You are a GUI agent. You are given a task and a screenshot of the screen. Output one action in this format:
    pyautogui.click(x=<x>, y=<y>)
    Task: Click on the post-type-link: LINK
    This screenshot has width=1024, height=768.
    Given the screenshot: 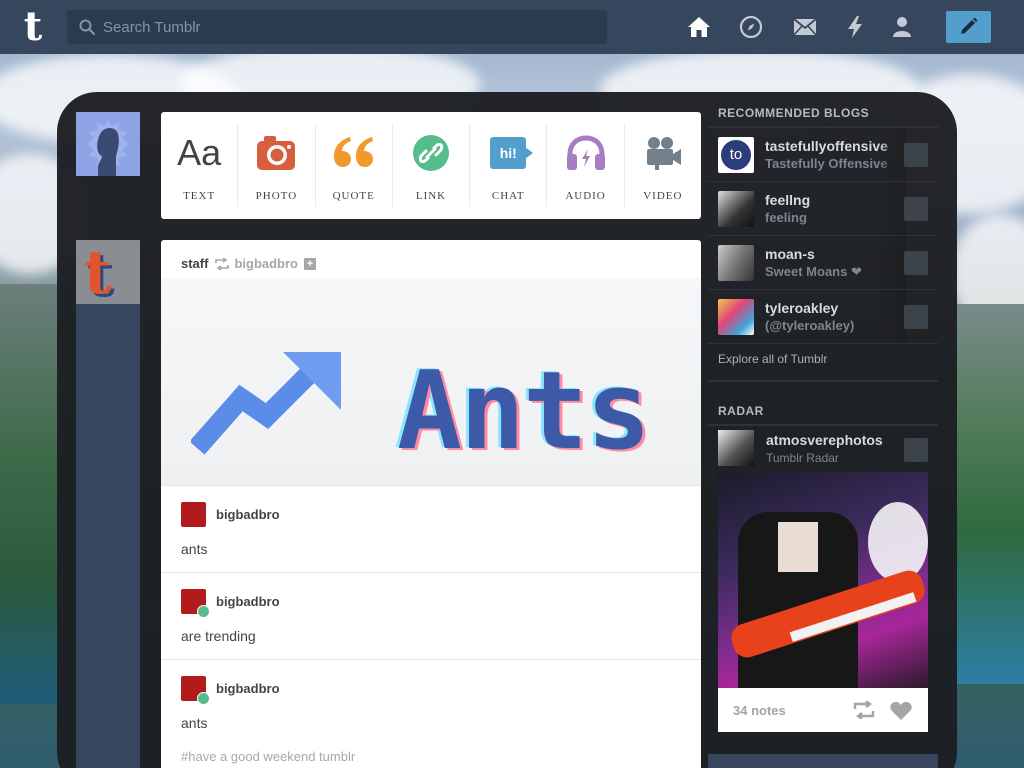 What is the action you would take?
    pyautogui.click(x=432, y=165)
    